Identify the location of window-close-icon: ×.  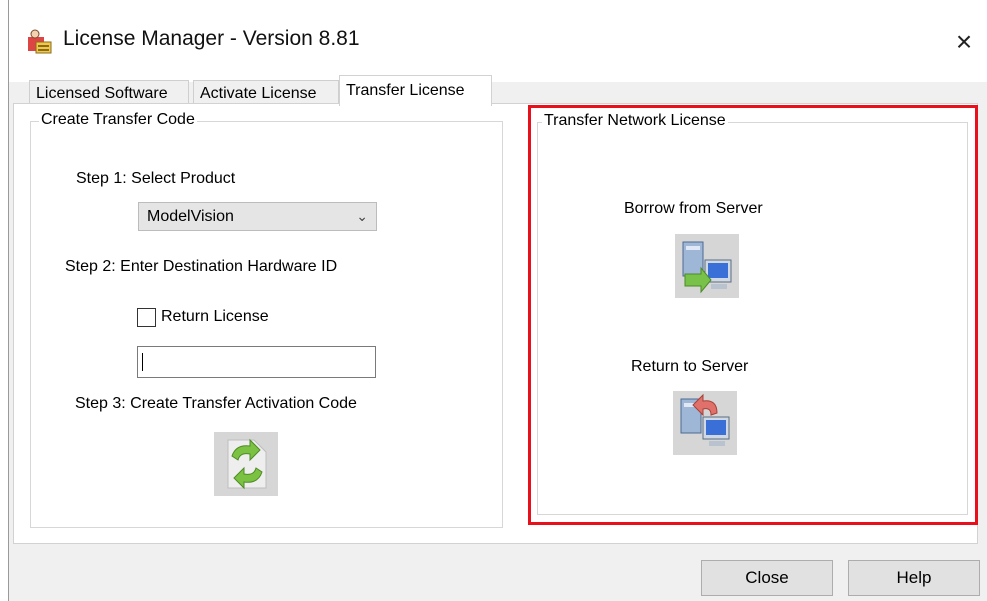
(964, 42).